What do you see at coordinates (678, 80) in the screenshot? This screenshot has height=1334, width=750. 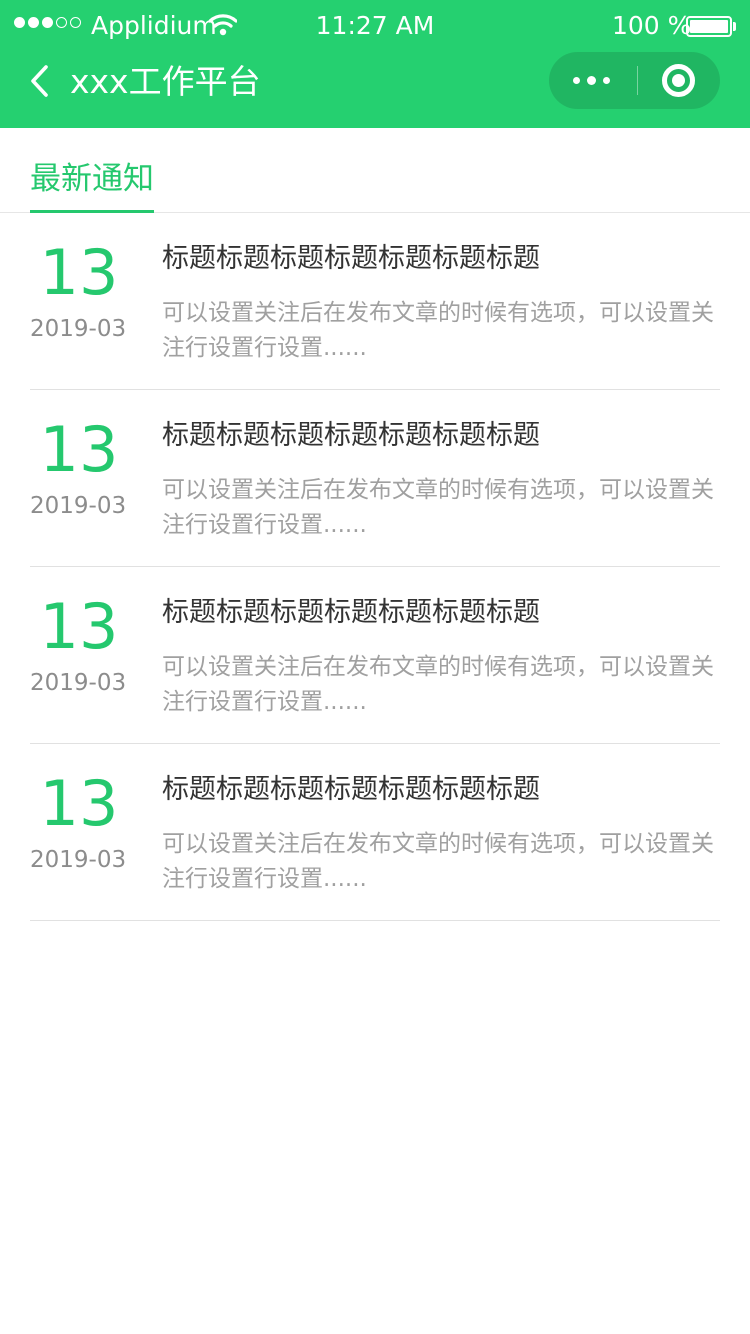 I see `target-close-icon` at bounding box center [678, 80].